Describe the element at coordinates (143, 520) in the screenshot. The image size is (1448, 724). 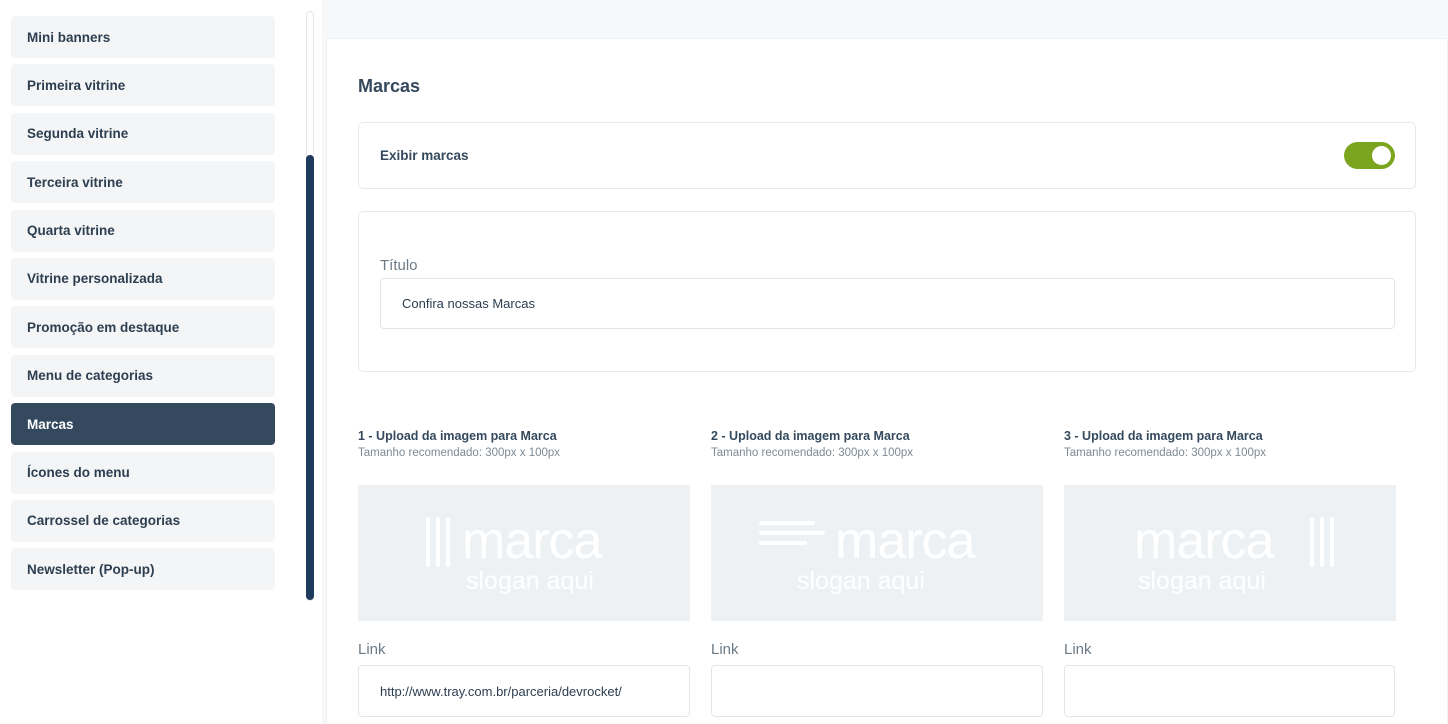
I see `sidebar-item-carrossel-categorias: Carrossel de categorias` at that location.